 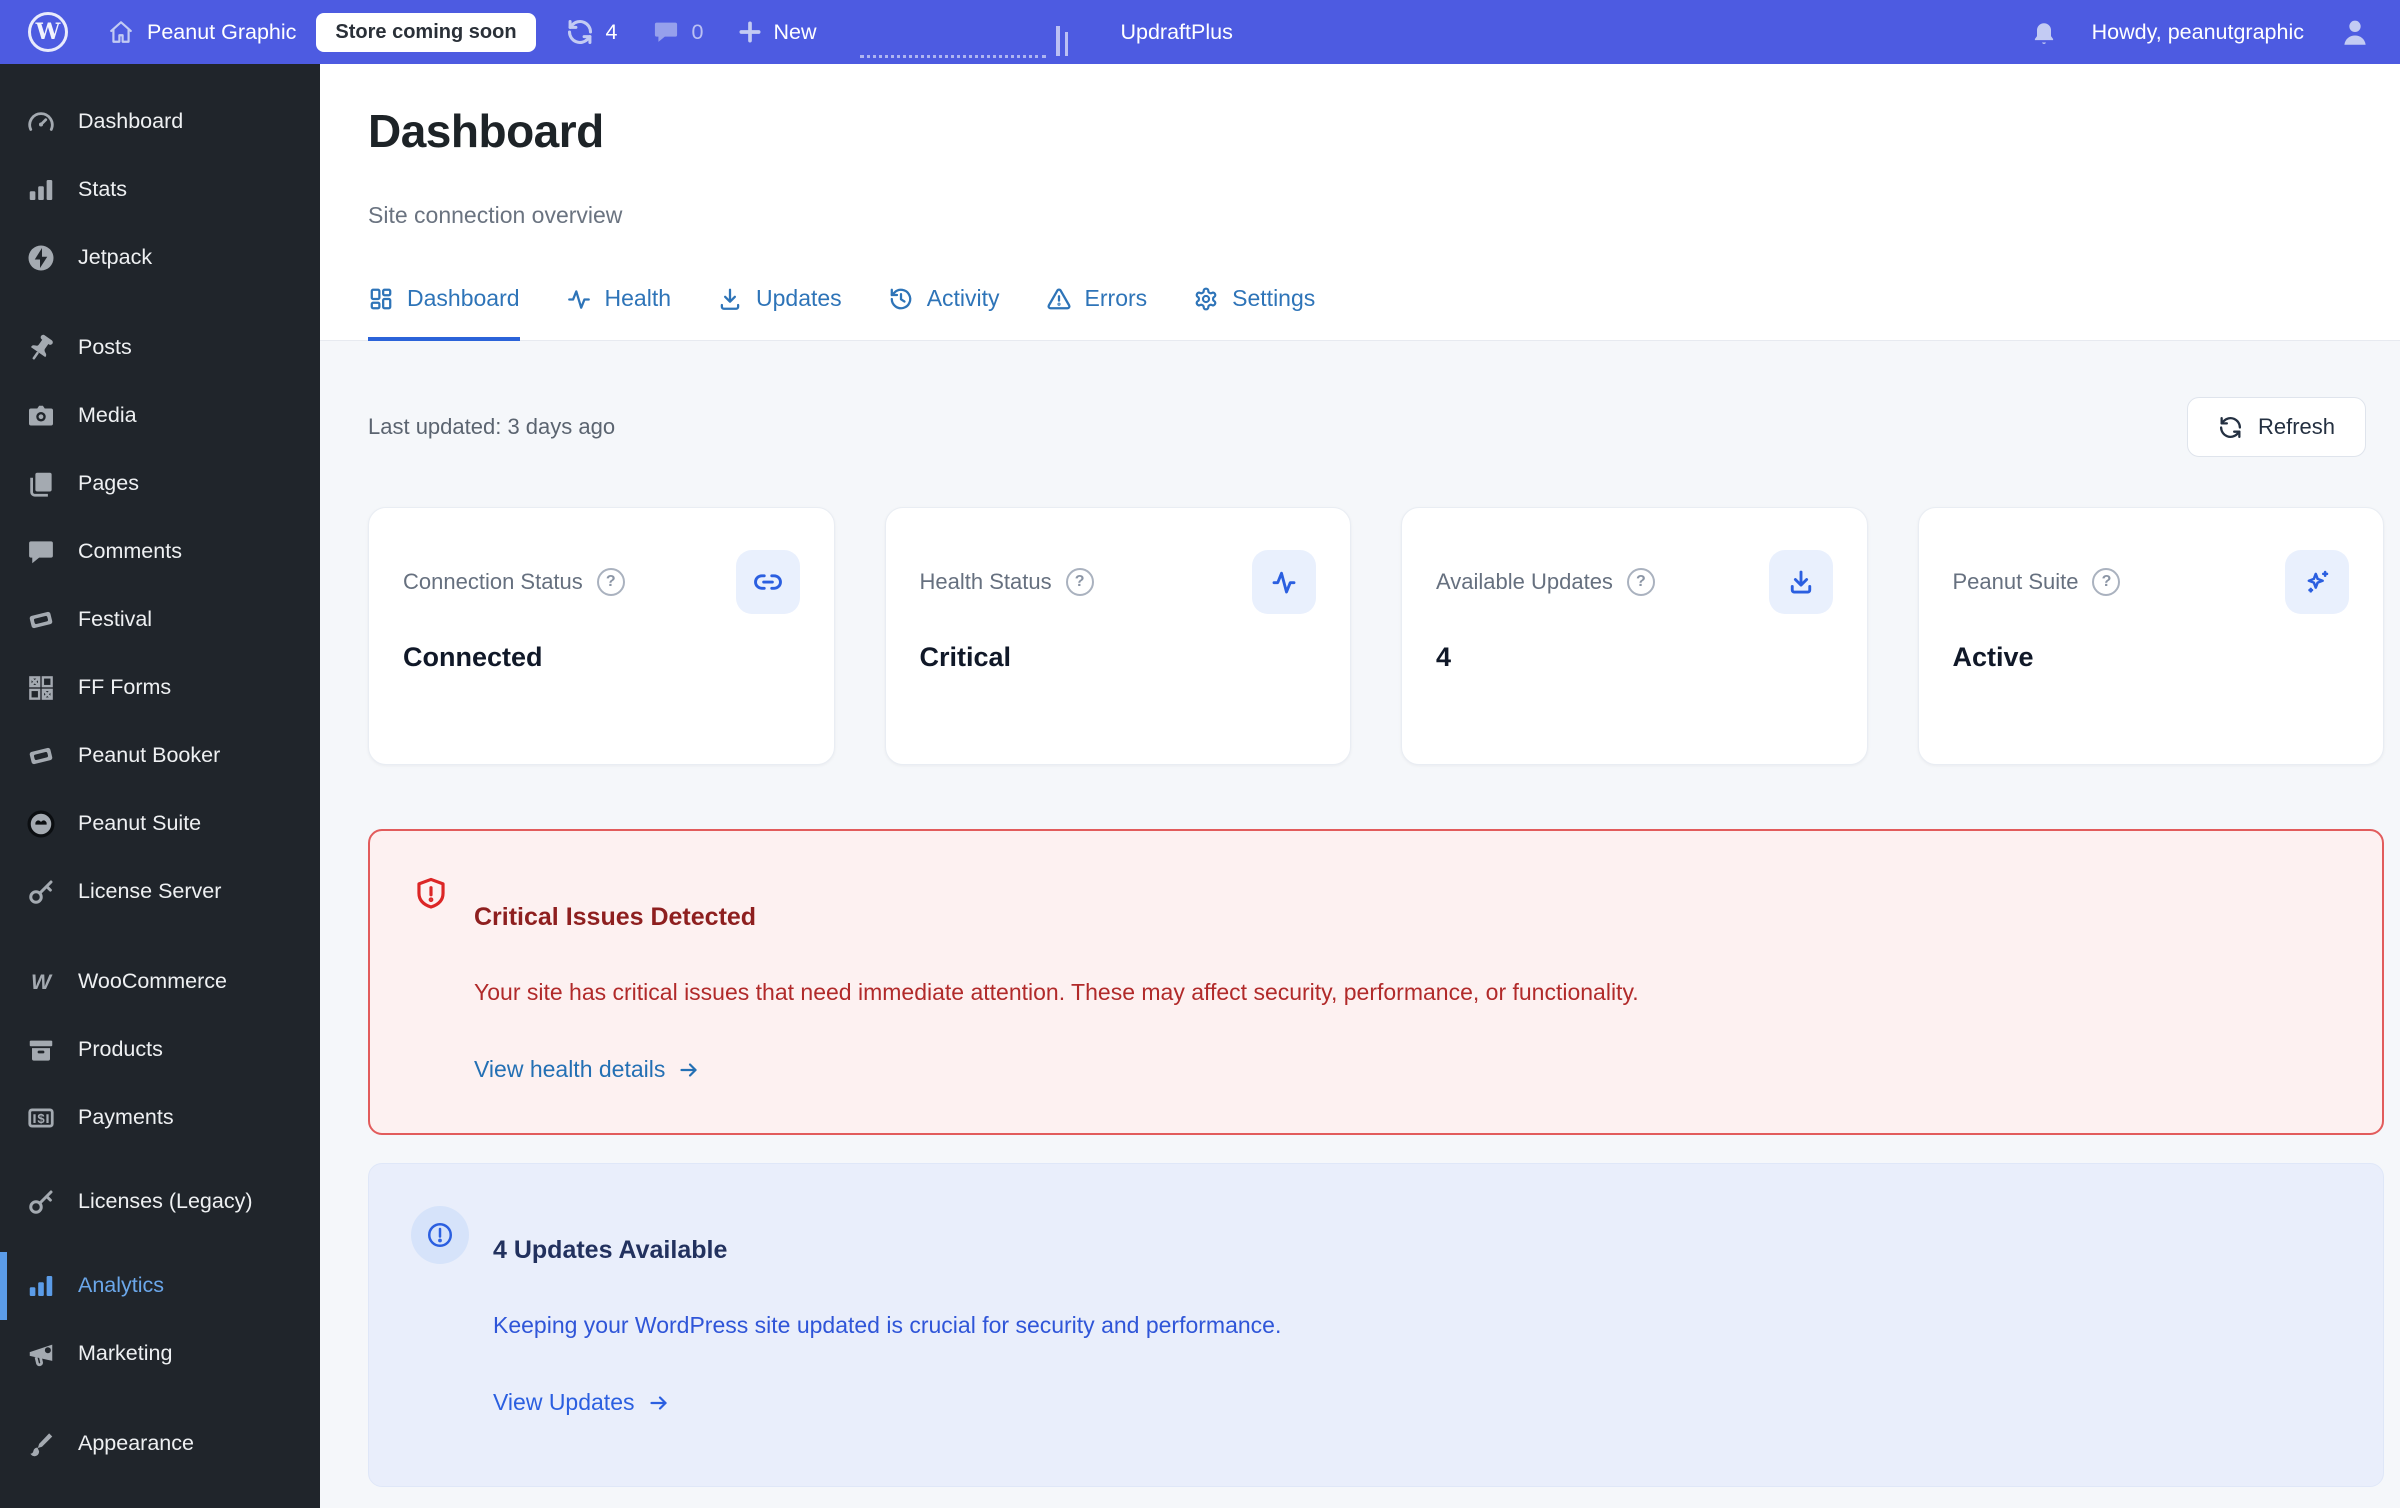 I want to click on bar-chart-icon, so click(x=41, y=190).